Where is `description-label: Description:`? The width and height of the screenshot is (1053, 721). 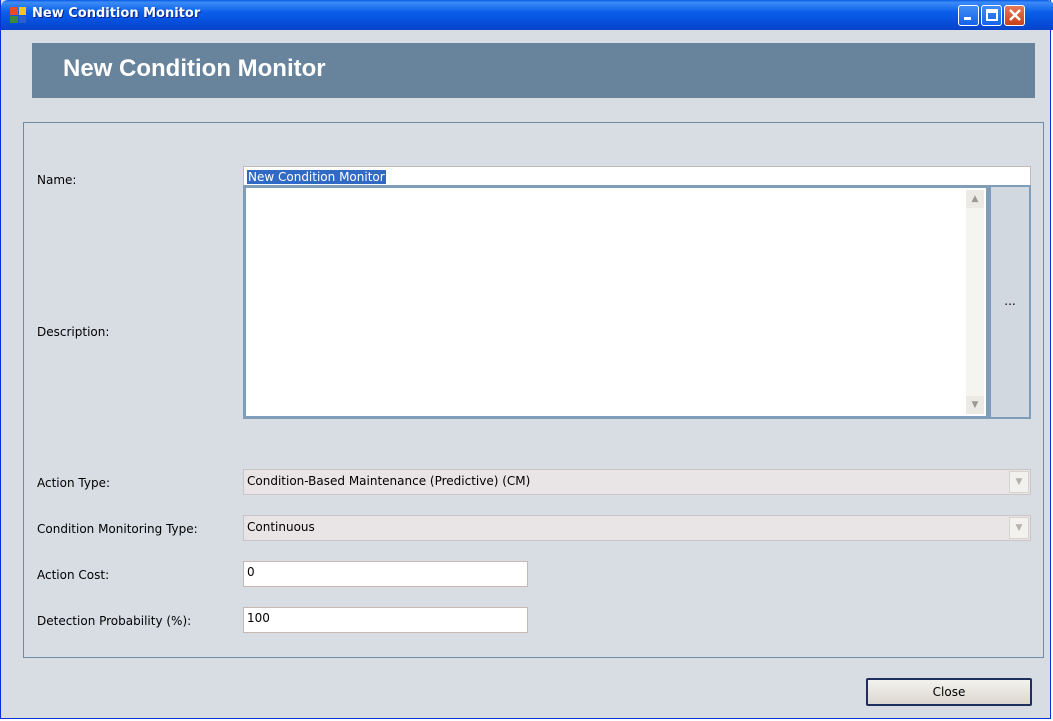 description-label: Description: is located at coordinates (73, 332).